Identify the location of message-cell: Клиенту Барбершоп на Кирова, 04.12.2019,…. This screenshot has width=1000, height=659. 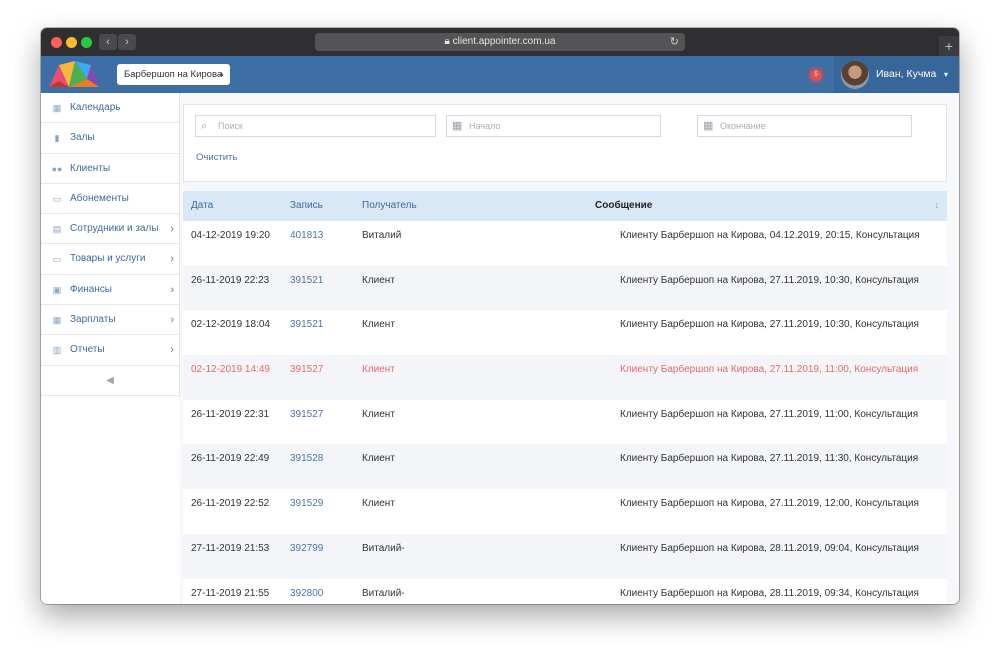
(770, 235).